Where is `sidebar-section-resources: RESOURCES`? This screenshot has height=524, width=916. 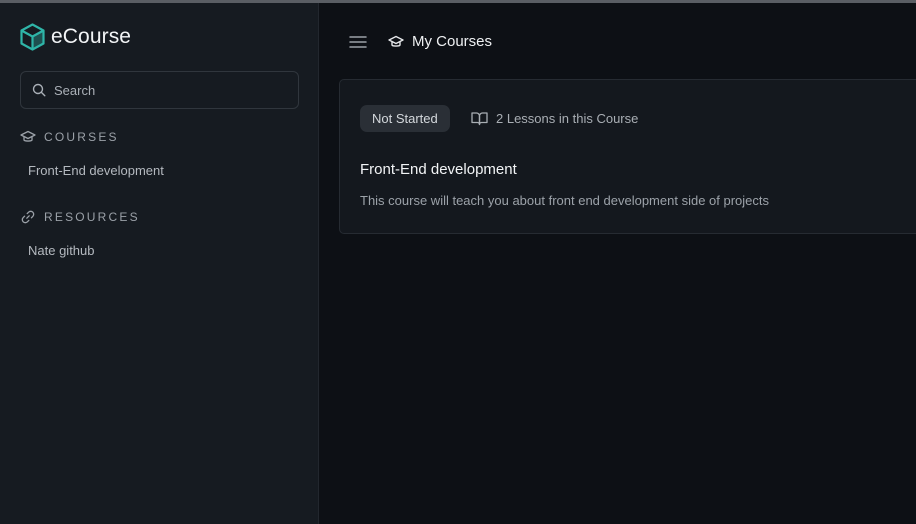 sidebar-section-resources: RESOURCES is located at coordinates (80, 217).